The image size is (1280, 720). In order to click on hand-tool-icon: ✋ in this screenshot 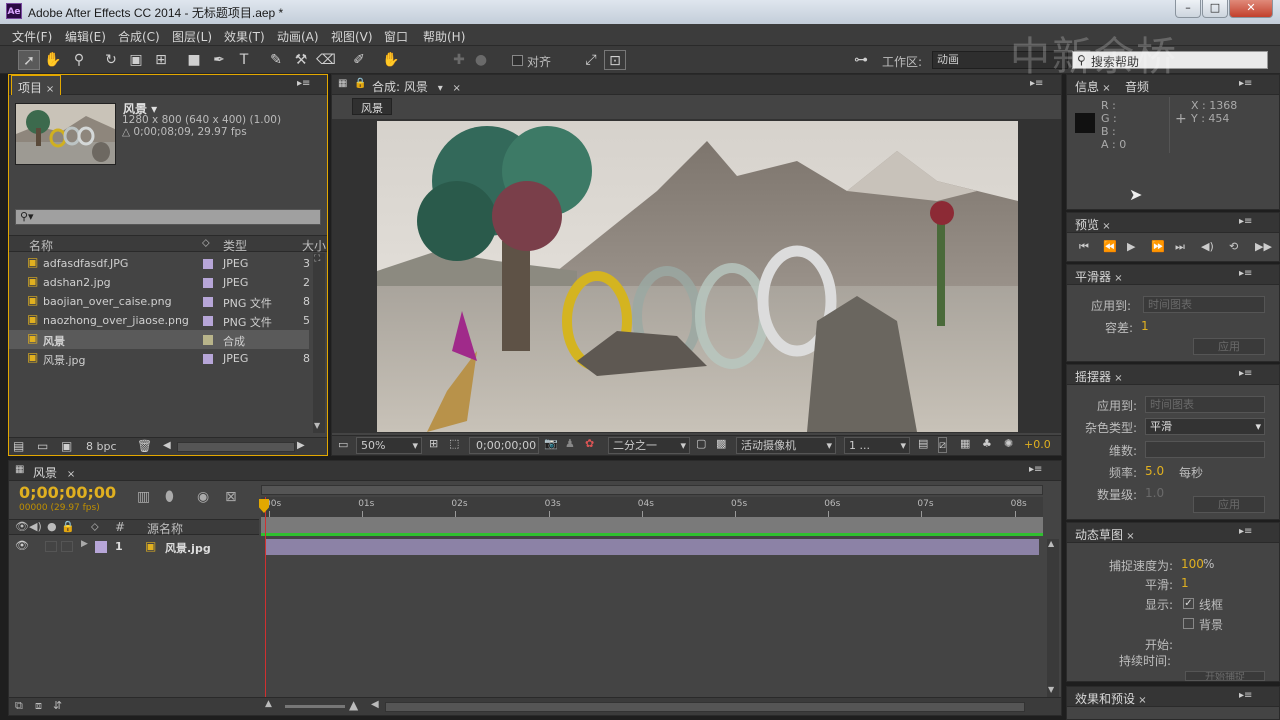, I will do `click(53, 60)`.